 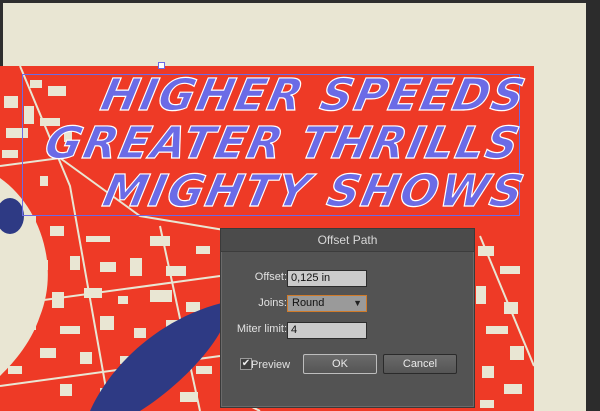 What do you see at coordinates (357, 303) in the screenshot?
I see `chevron-down-icon: ▼` at bounding box center [357, 303].